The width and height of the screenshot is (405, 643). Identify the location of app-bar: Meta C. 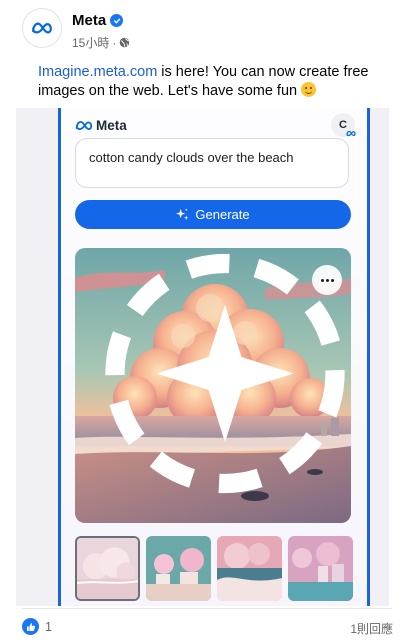
(215, 125).